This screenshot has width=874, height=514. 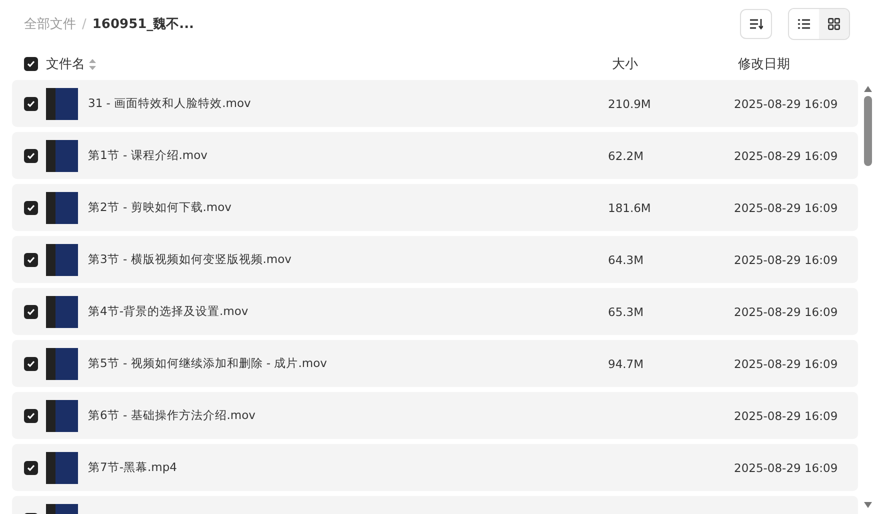 I want to click on file-row: 第4节-背景的选择及设置.mov 65.3M 2025-08-29 16:09, so click(x=435, y=311).